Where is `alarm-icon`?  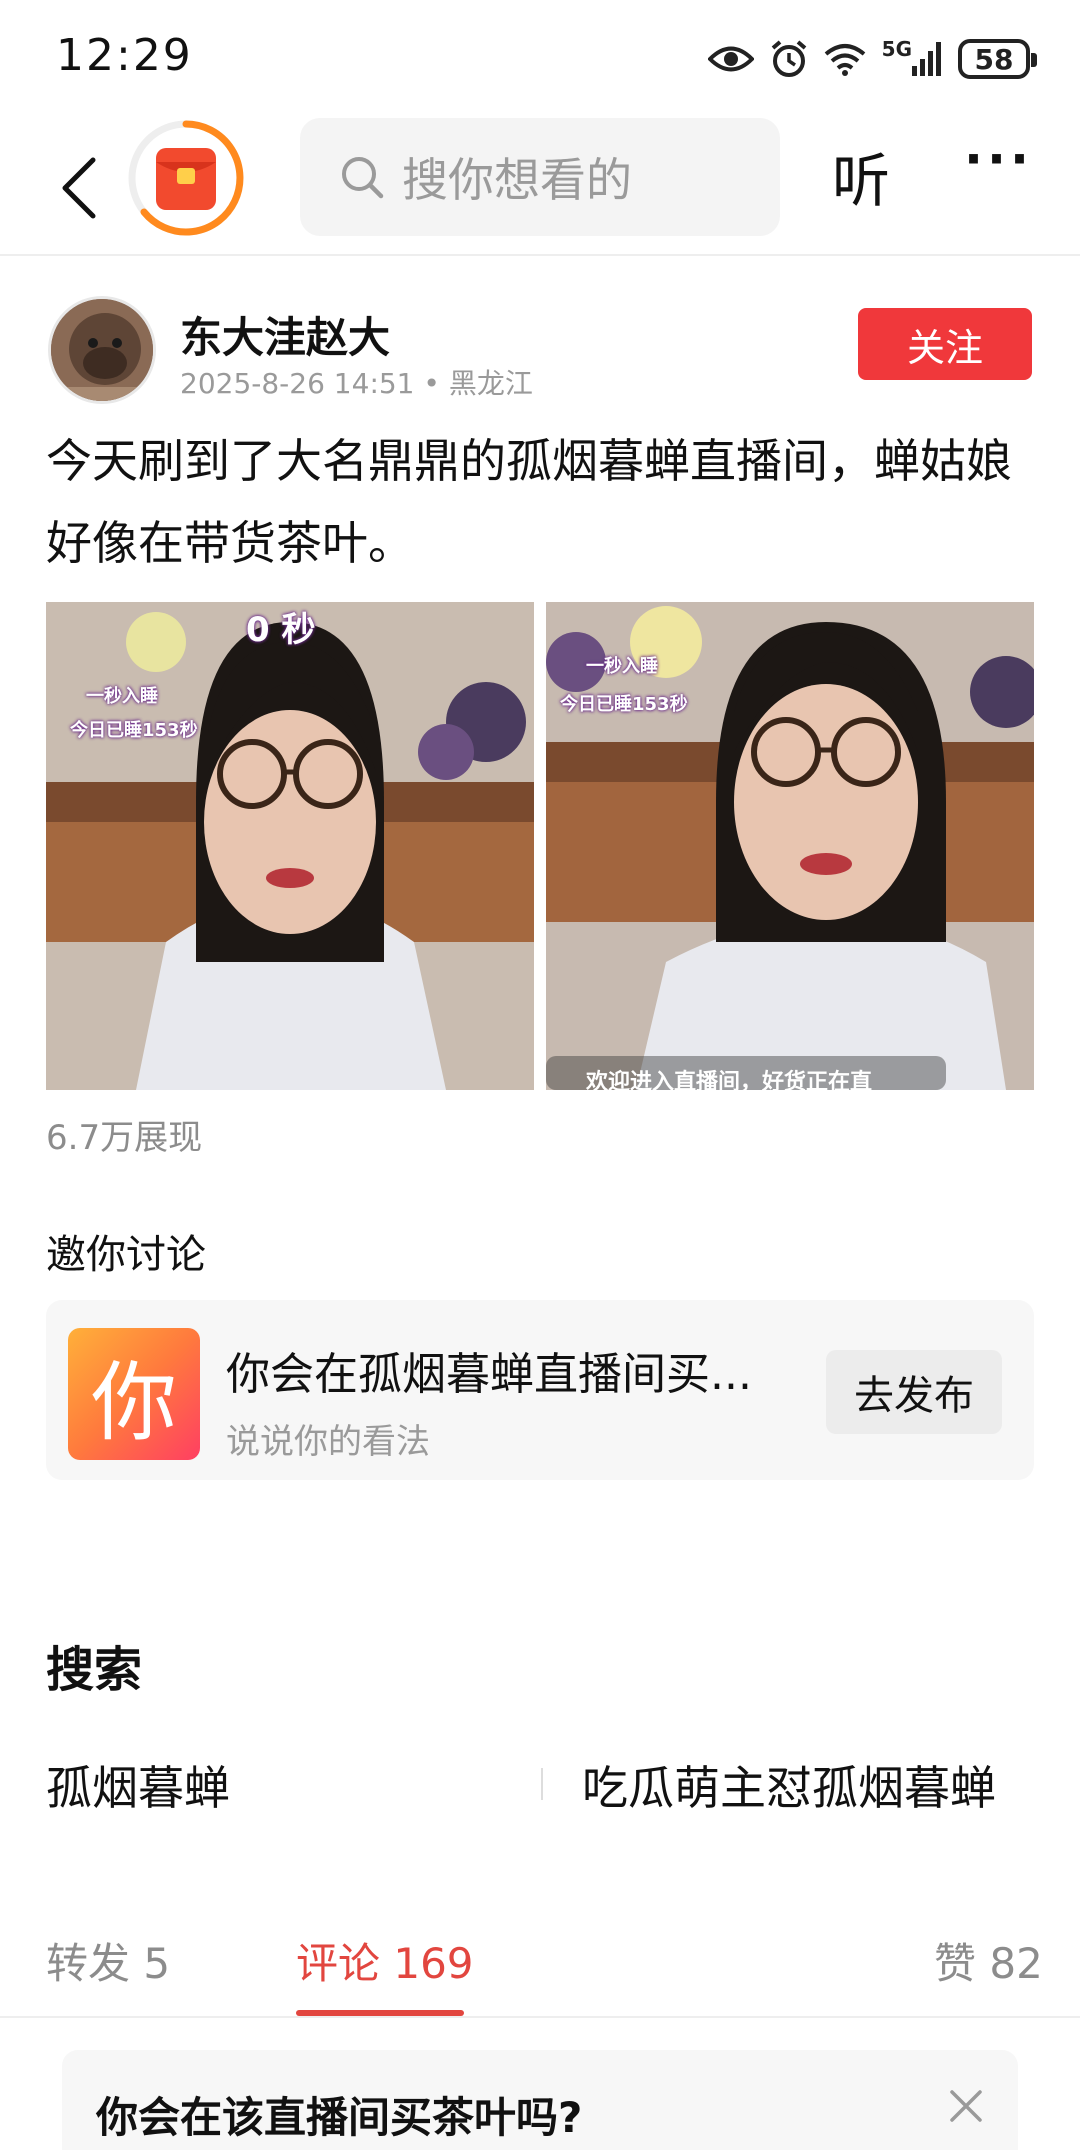 alarm-icon is located at coordinates (789, 59).